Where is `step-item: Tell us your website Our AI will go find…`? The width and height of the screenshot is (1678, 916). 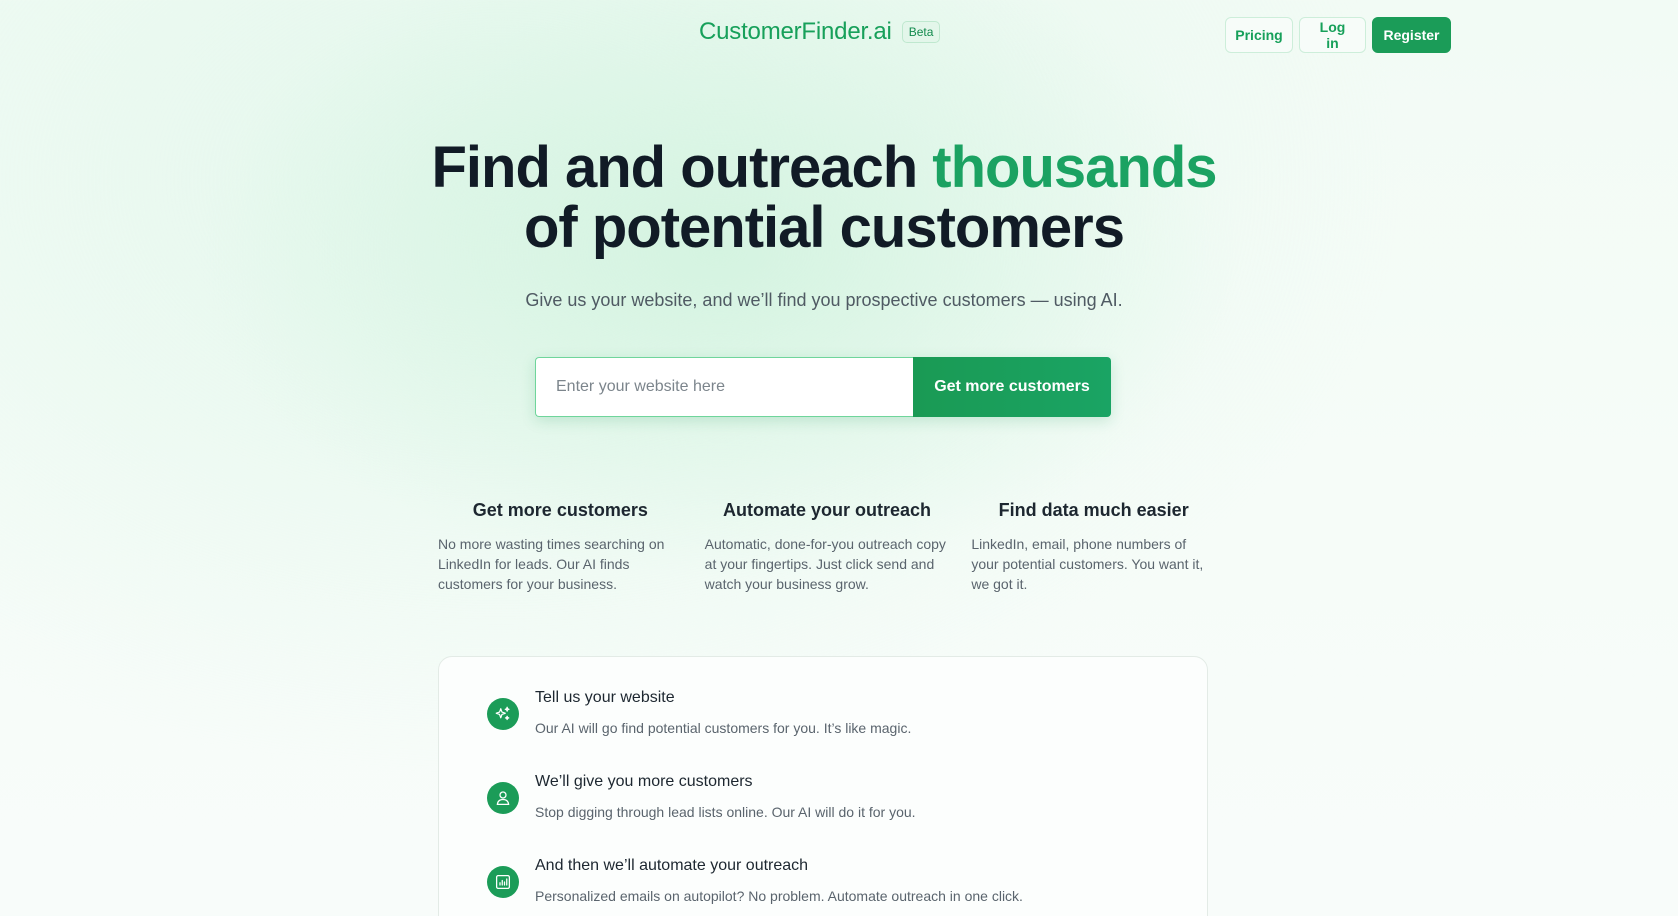 step-item: Tell us your website Our AI will go find… is located at coordinates (699, 712).